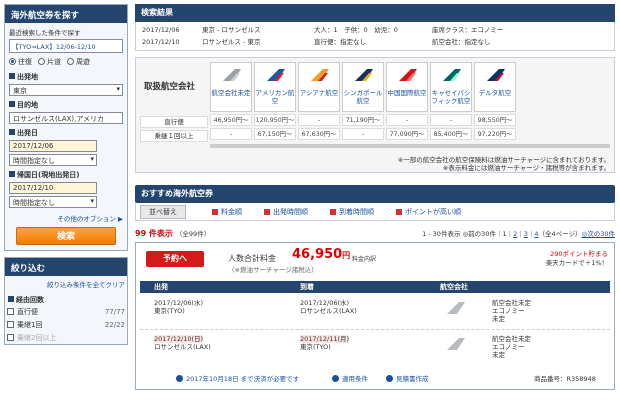  Describe the element at coordinates (335, 378) in the screenshot. I see `info-icon` at that location.